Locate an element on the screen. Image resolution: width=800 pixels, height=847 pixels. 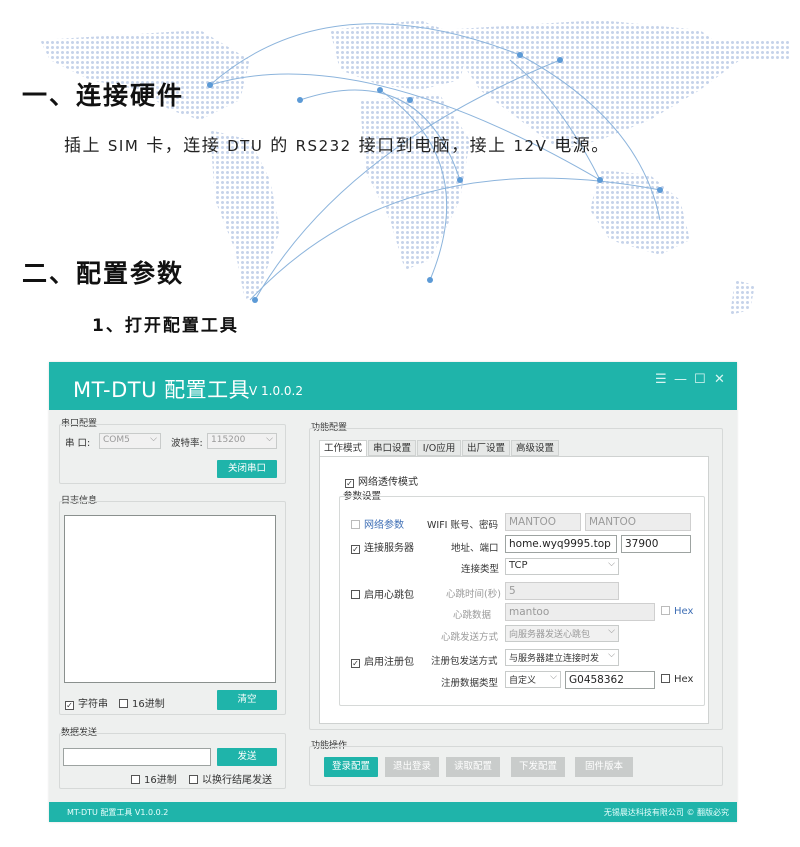
maximize-icon: ☐ is located at coordinates (700, 379).